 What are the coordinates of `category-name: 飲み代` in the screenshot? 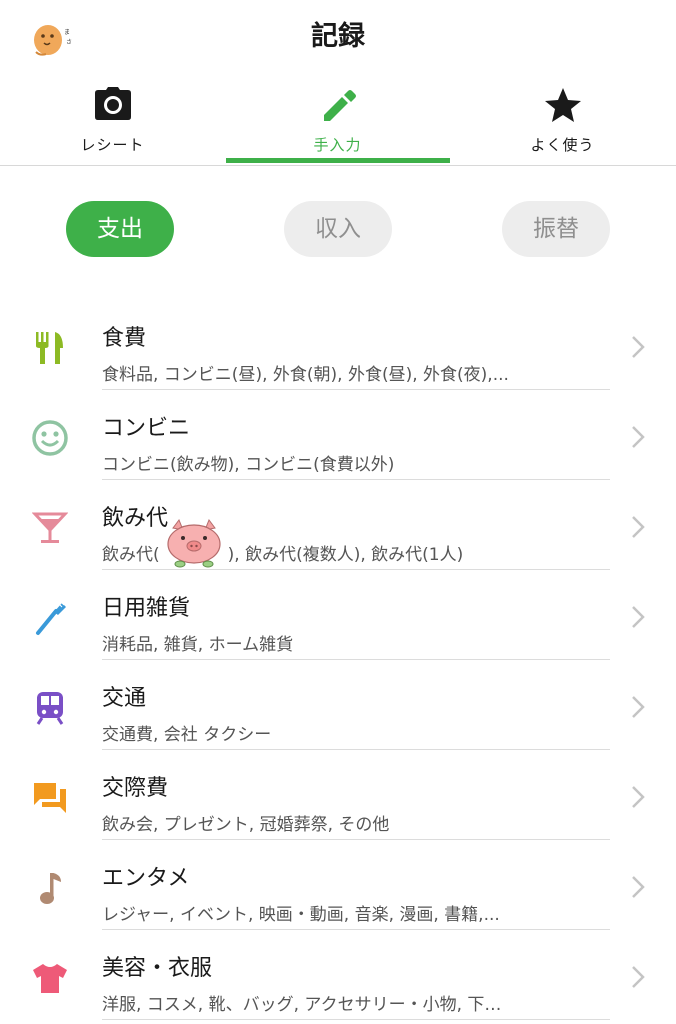 It's located at (135, 518).